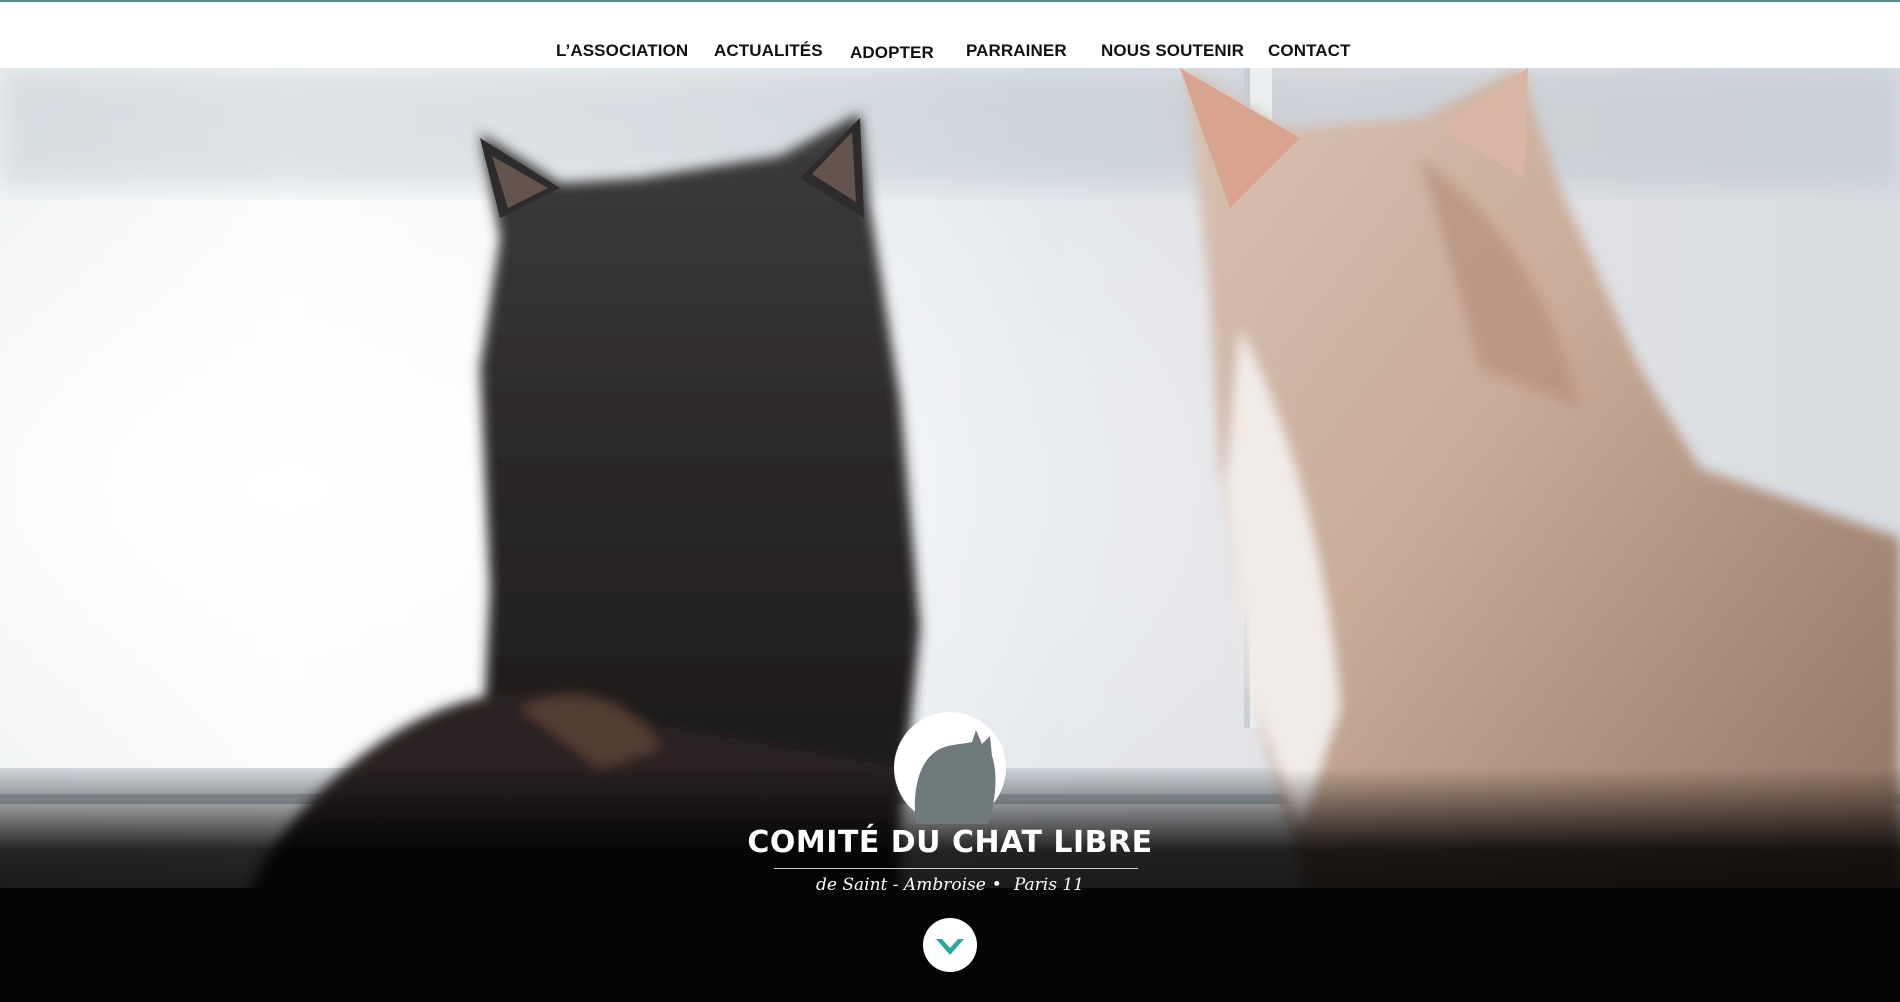 The width and height of the screenshot is (1900, 1002). I want to click on nav-contact: CONTACT, so click(1309, 51).